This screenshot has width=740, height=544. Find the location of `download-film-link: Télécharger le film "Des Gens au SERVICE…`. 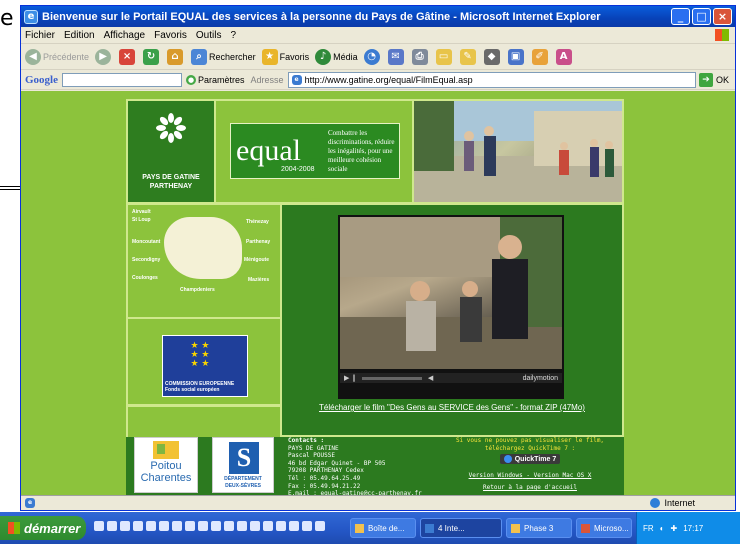

download-film-link: Télécharger le film "Des Gens au SERVICE… is located at coordinates (452, 407).